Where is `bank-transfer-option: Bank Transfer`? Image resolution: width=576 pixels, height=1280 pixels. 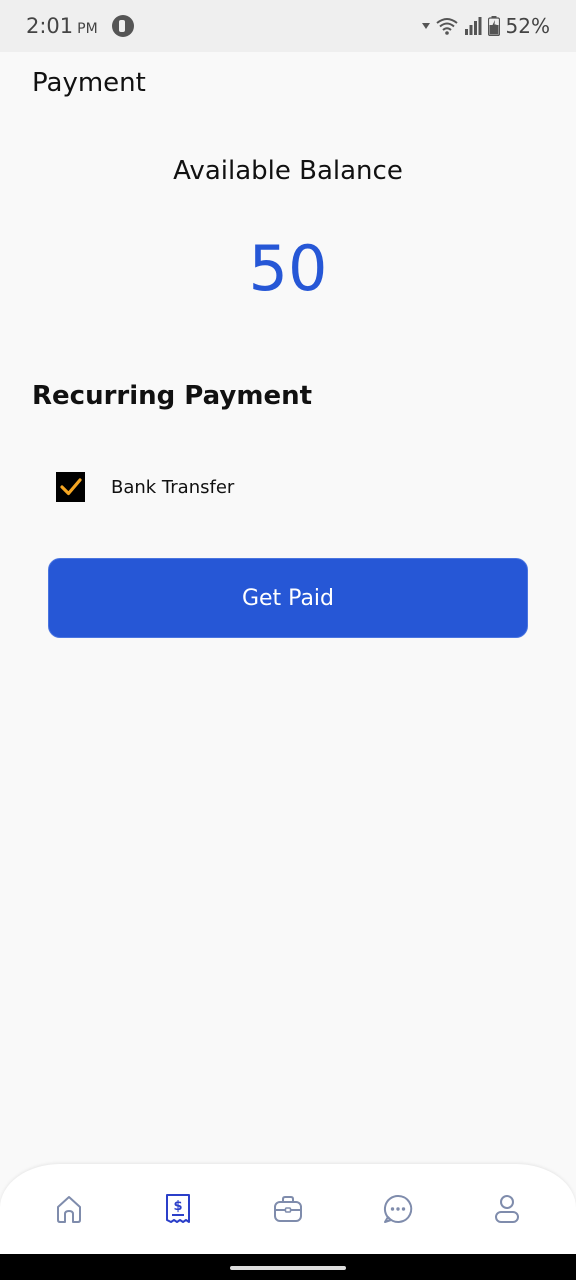 bank-transfer-option: Bank Transfer is located at coordinates (145, 487).